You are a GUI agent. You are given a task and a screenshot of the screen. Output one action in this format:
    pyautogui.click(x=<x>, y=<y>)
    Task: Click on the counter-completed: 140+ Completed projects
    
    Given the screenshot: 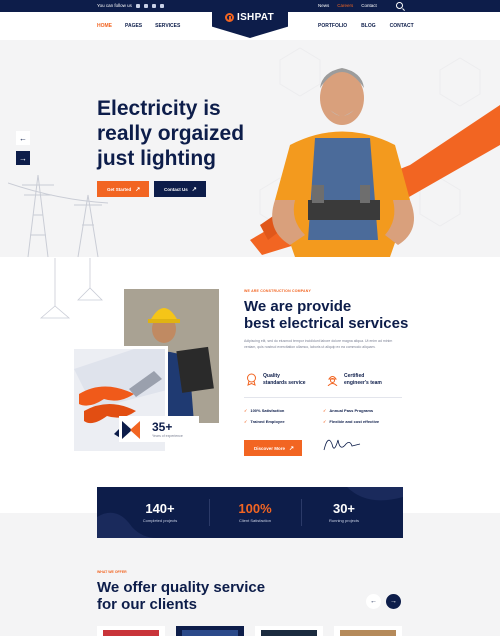 What is the action you would take?
    pyautogui.click(x=160, y=512)
    